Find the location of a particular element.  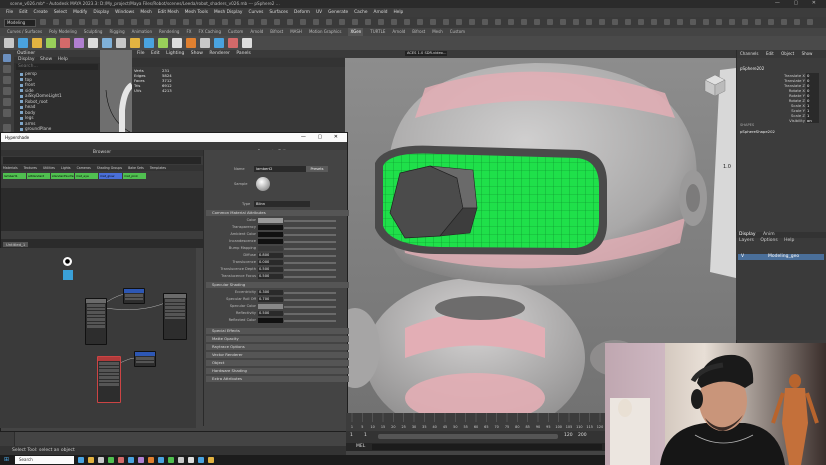

panel-menu-lighting: Lighting is located at coordinates (175, 53).